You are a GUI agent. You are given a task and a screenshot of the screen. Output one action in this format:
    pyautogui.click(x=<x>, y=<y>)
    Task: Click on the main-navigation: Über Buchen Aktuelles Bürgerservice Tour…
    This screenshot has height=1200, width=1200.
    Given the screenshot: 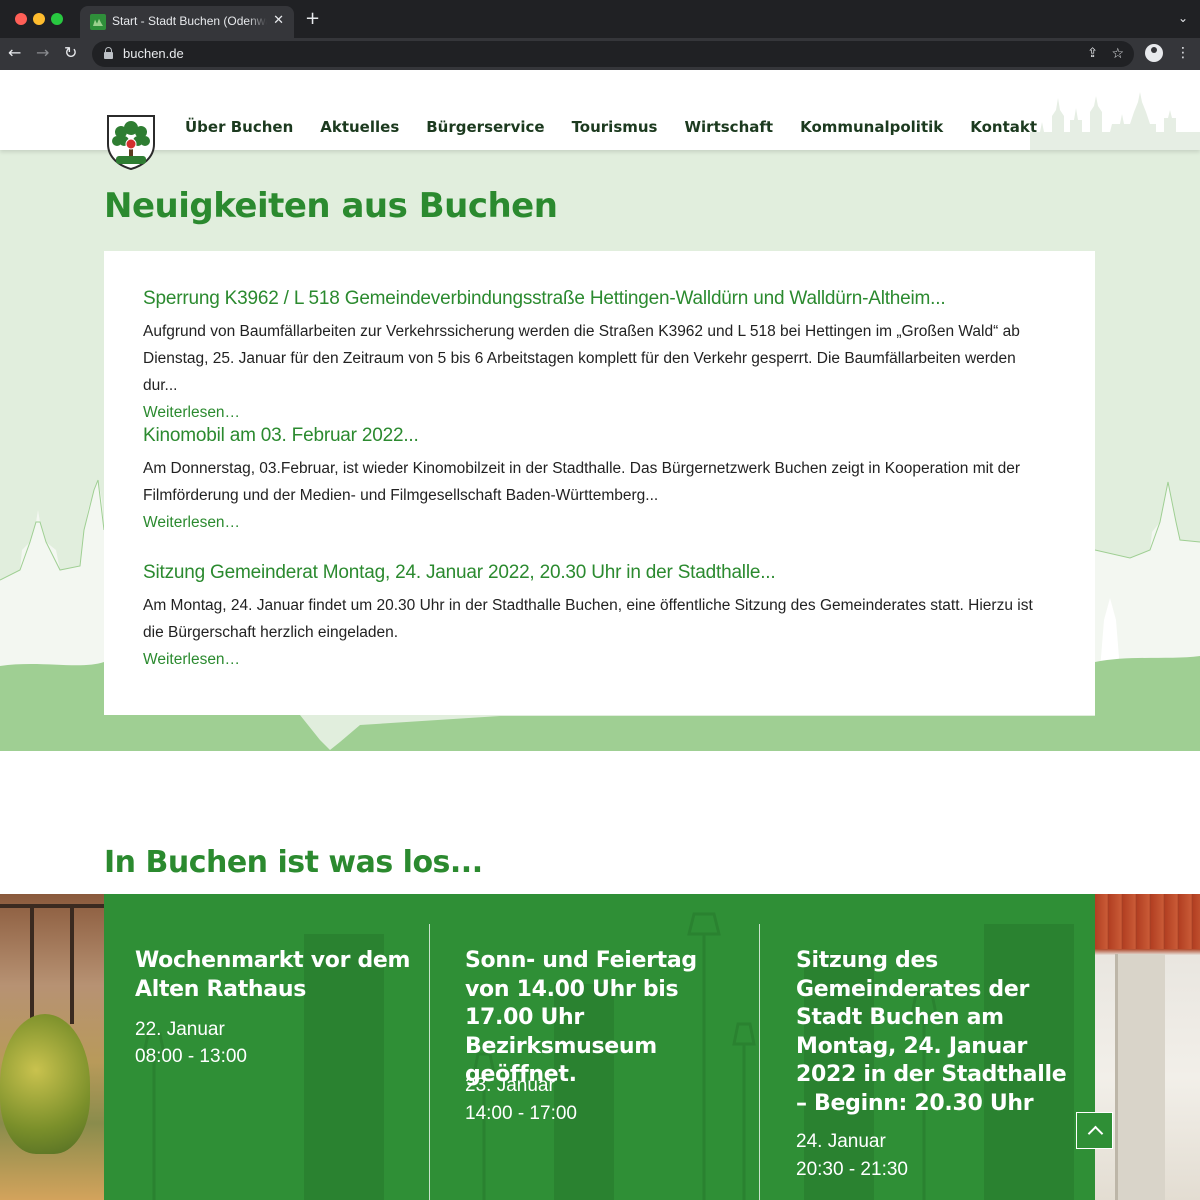 What is the action you would take?
    pyautogui.click(x=624, y=127)
    